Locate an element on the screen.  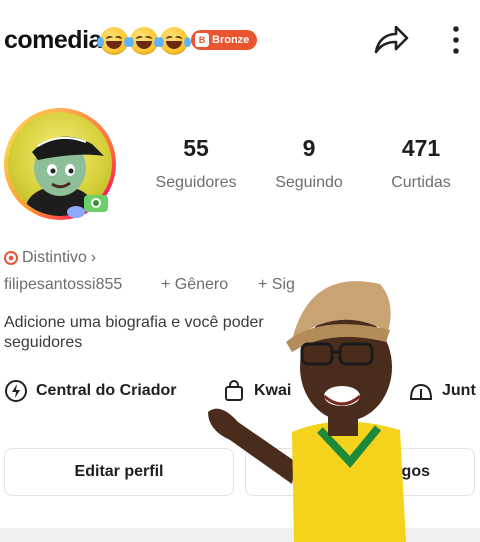
profile-username: comedia is located at coordinates (53, 40).